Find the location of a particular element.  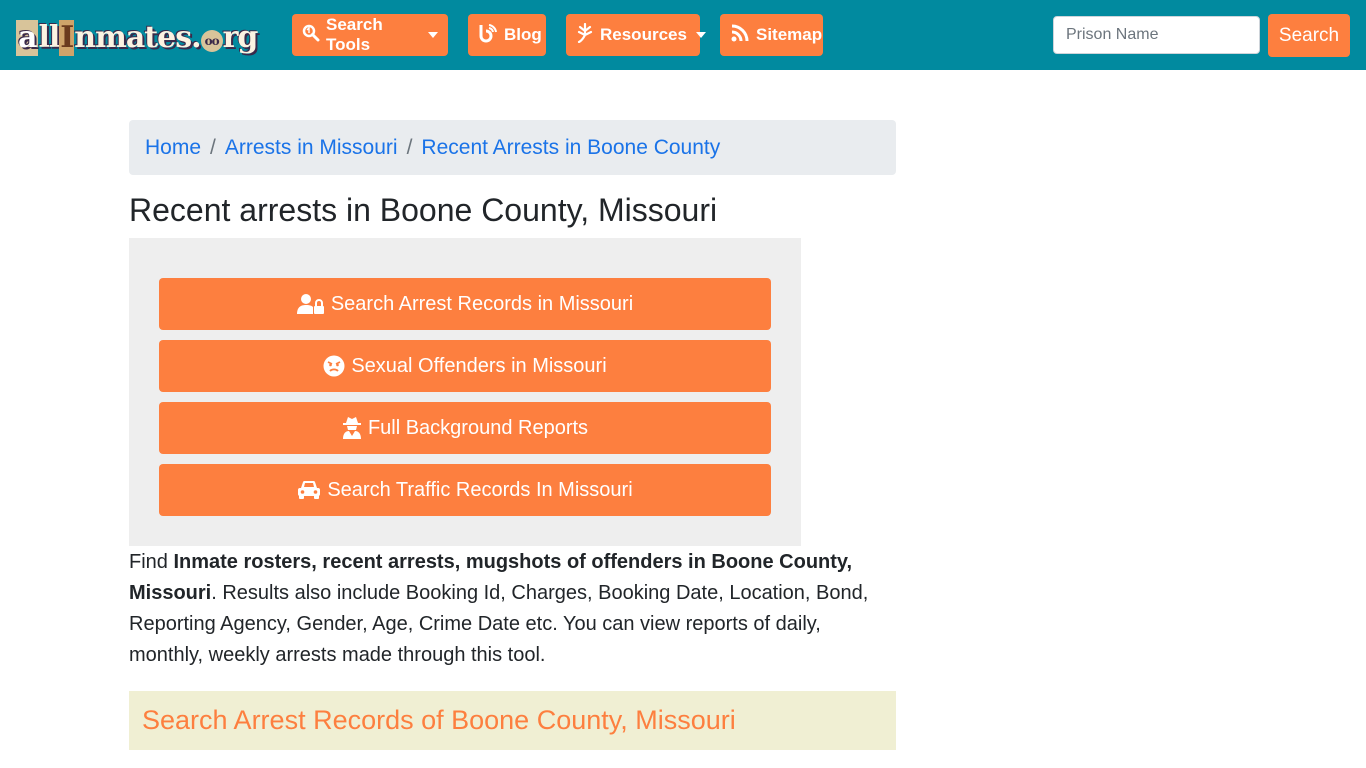

nav-sitemap-label: Sitemap is located at coordinates (789, 34).